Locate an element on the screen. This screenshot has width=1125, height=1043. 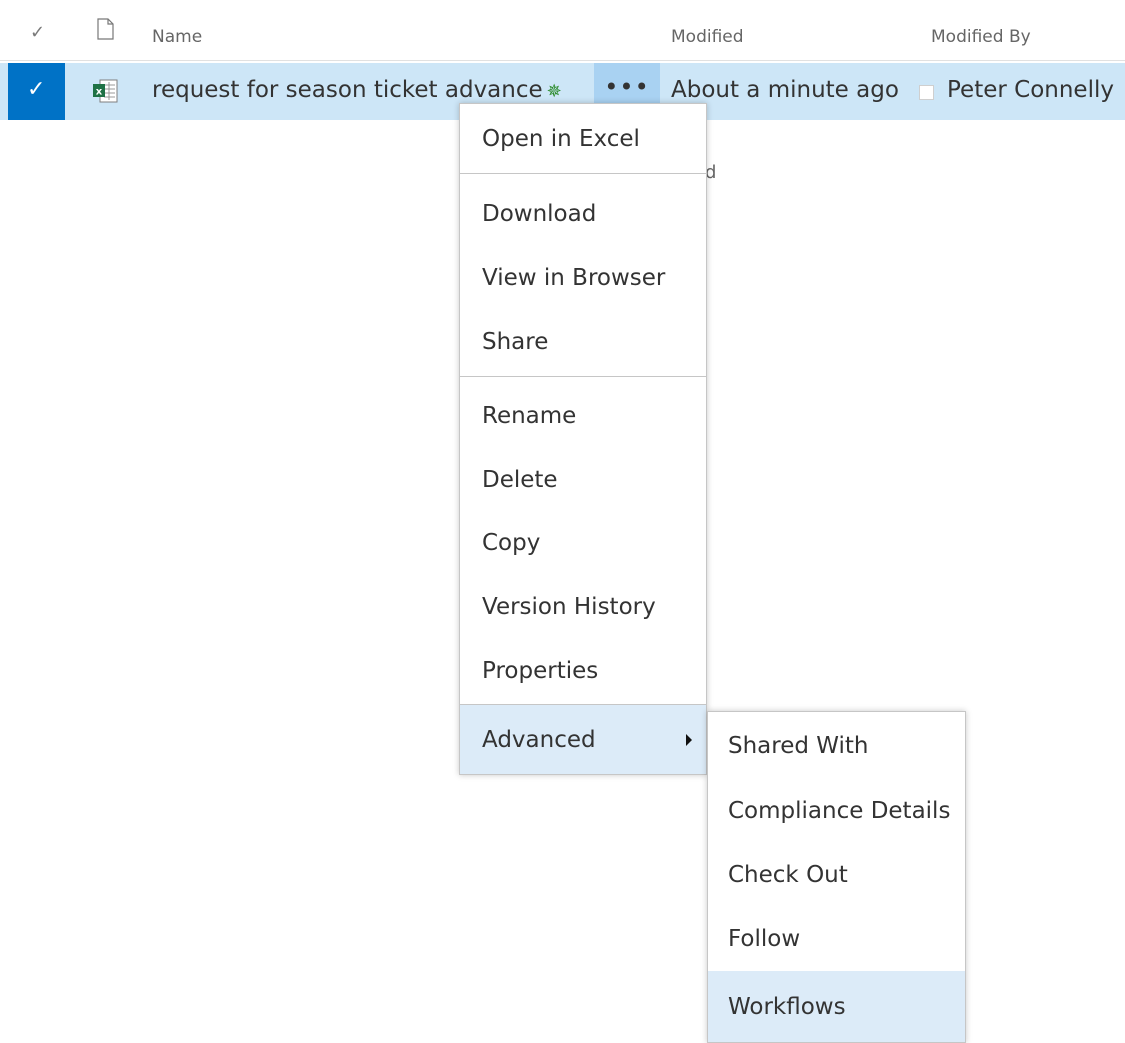
menu-item-check-out: Check Out is located at coordinates (836, 875).